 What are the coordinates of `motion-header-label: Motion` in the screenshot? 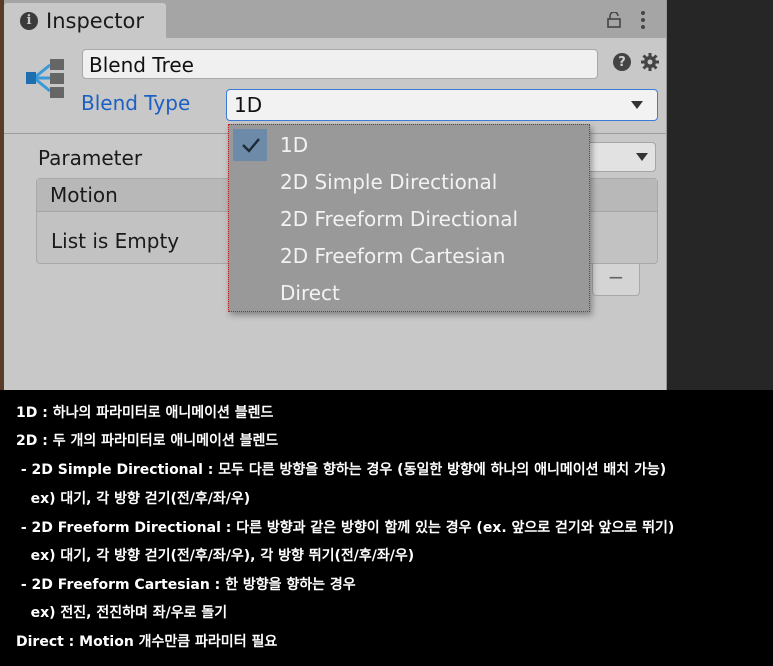 It's located at (84, 195).